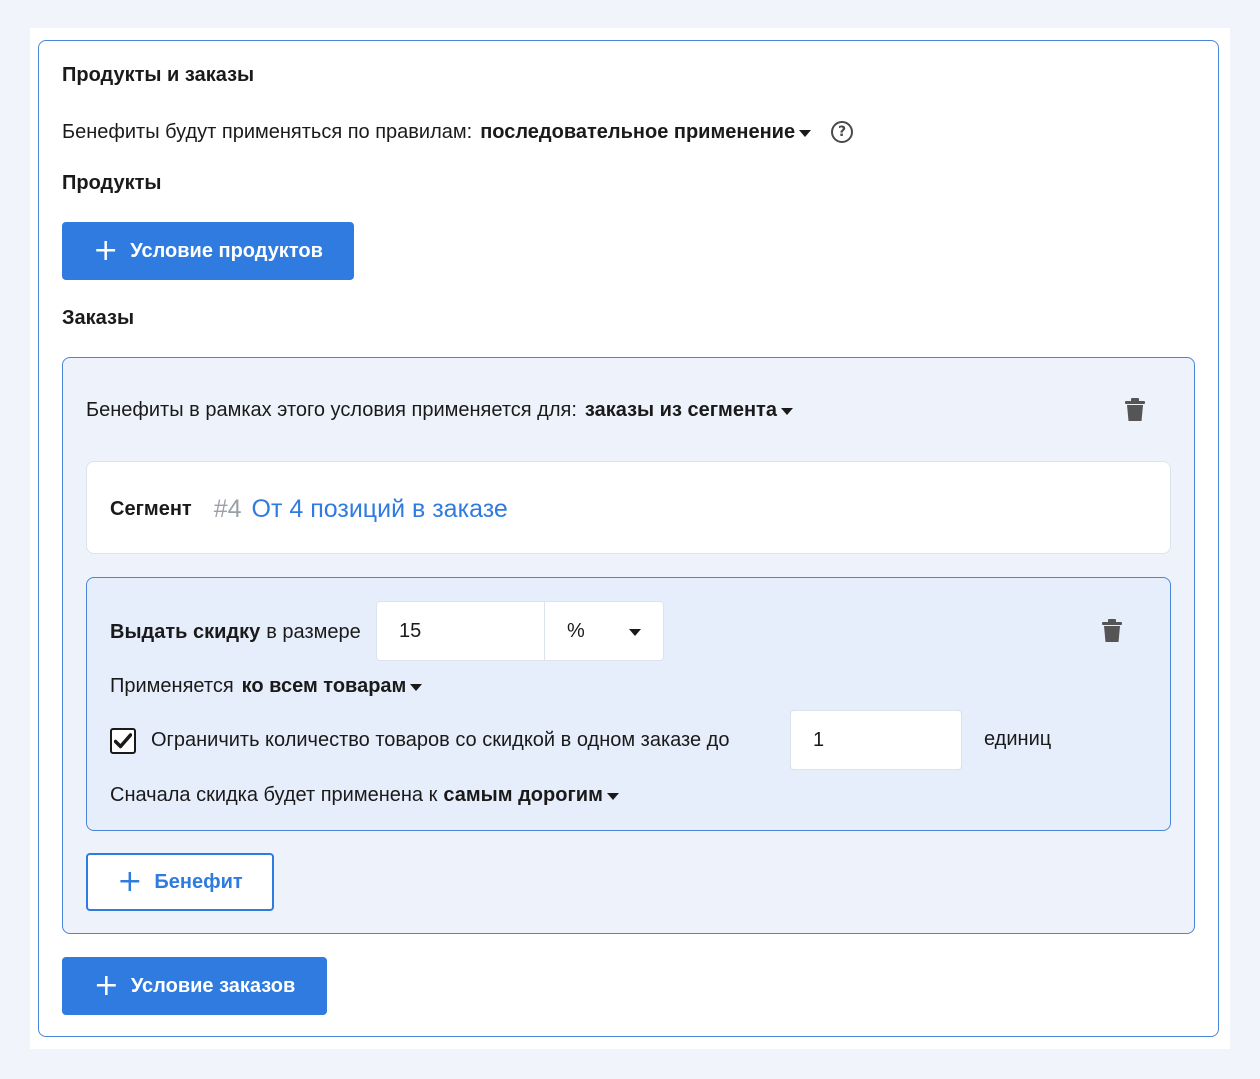 The height and width of the screenshot is (1079, 1260). I want to click on limit-checkbox, so click(123, 741).